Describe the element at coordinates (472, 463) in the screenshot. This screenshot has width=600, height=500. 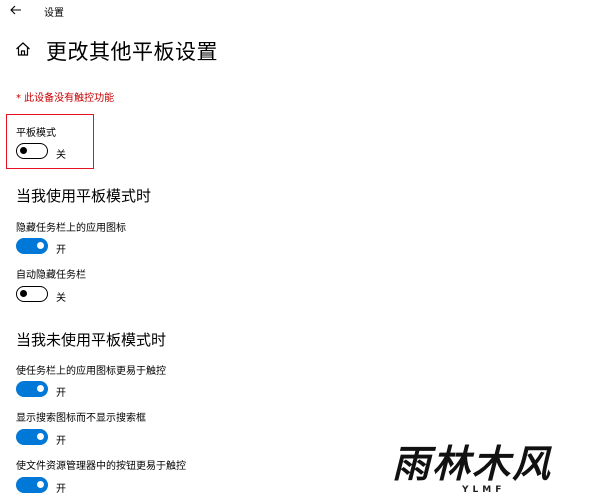
I see `watermark-text: 雨林木风` at that location.